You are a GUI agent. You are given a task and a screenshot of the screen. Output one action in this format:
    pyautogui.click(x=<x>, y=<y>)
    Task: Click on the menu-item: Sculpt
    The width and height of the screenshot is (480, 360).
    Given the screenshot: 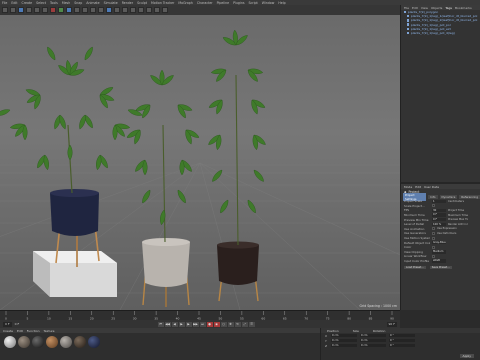 What is the action you would take?
    pyautogui.click(x=142, y=3)
    